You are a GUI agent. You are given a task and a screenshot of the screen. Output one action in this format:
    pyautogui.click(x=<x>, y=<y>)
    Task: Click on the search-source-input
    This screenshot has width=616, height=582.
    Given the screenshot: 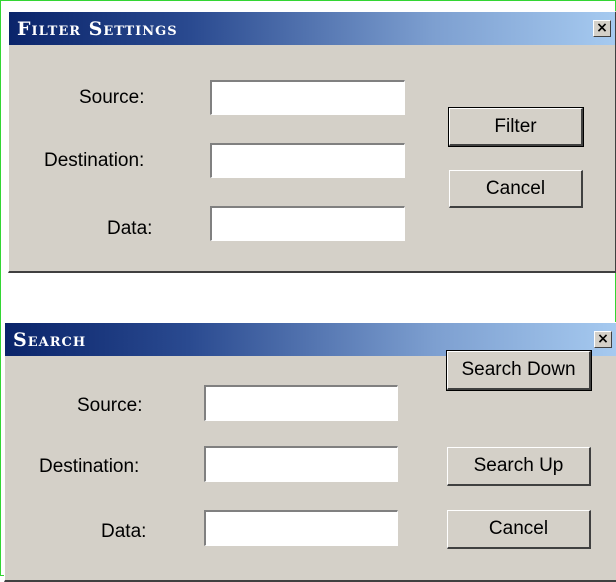 What is the action you would take?
    pyautogui.click(x=301, y=403)
    